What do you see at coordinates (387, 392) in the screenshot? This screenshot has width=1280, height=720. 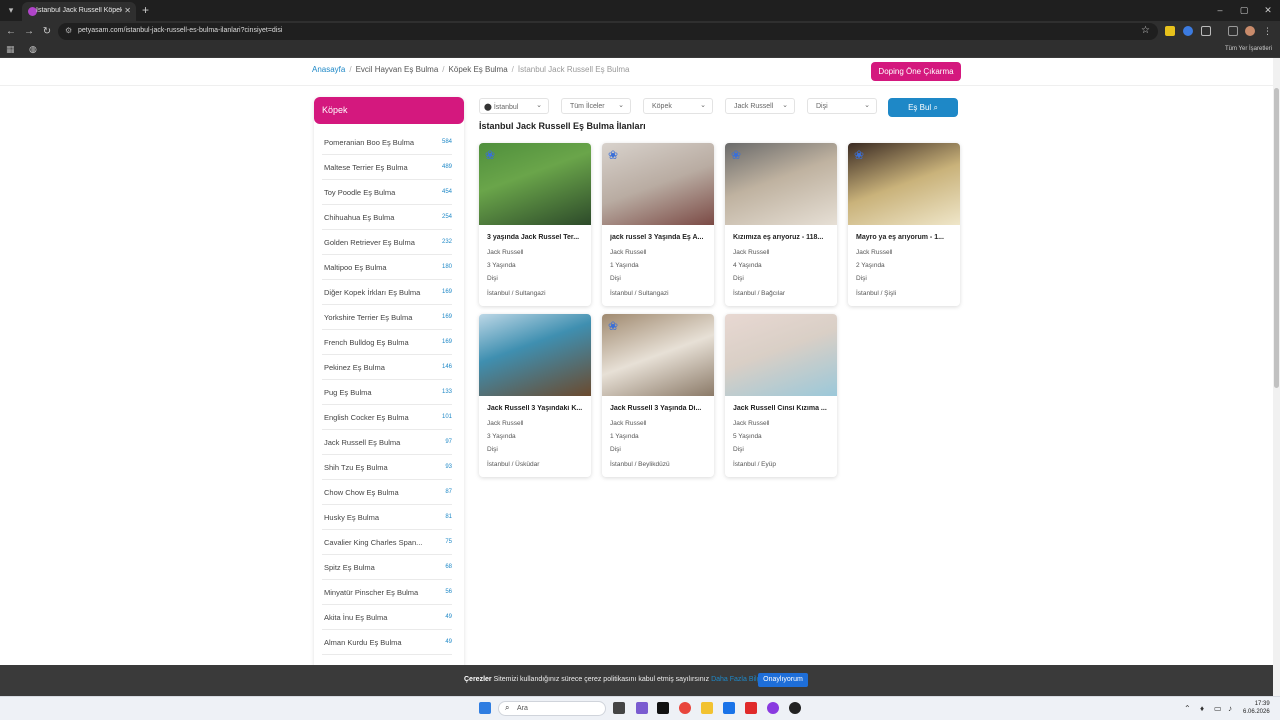 I see `sidebar-item: Pug Eş Bulma 133` at bounding box center [387, 392].